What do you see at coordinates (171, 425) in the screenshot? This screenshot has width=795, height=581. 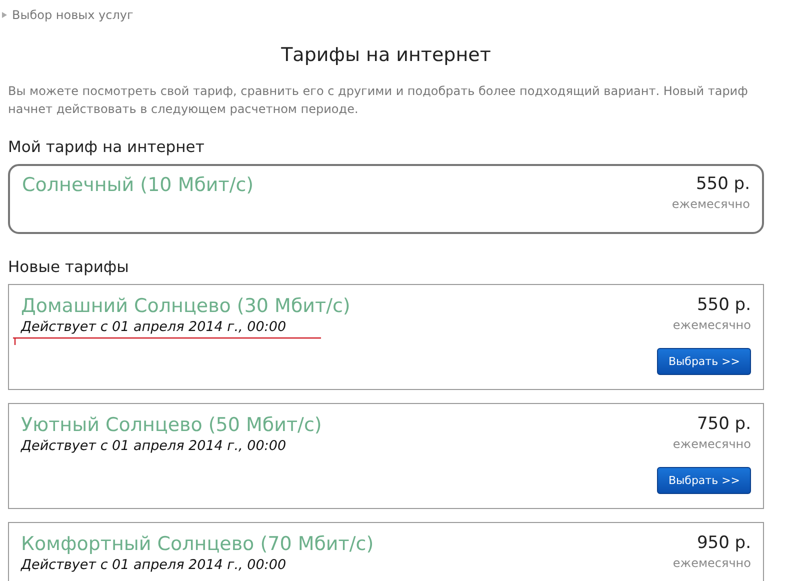 I see `plan-name: Уютный Солнцево (50 Мбит/с)` at bounding box center [171, 425].